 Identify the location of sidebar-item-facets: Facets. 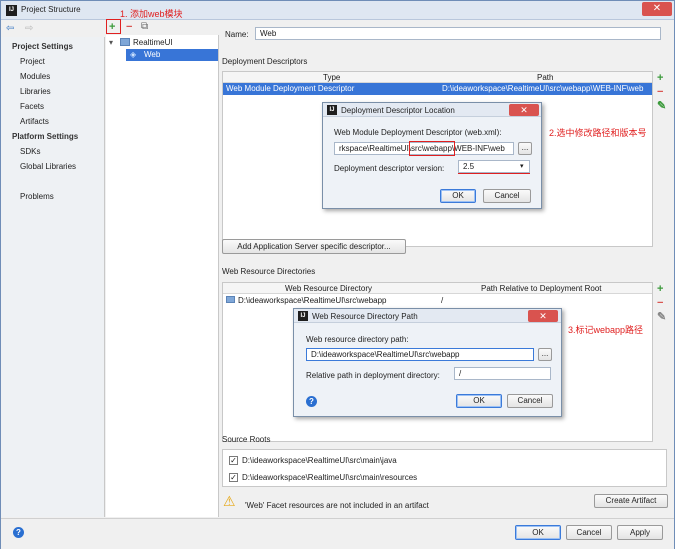
(32, 106).